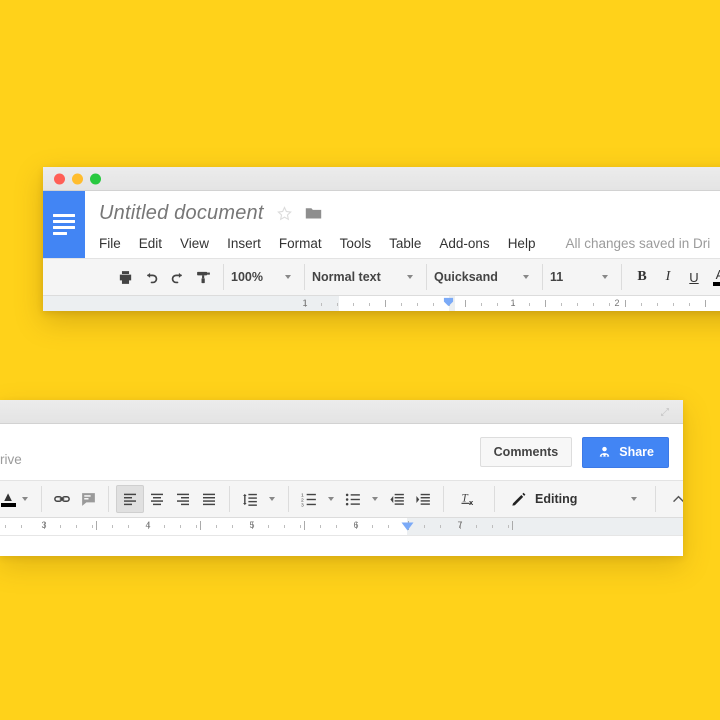  I want to click on zoom-dropdown: 100%, so click(264, 277).